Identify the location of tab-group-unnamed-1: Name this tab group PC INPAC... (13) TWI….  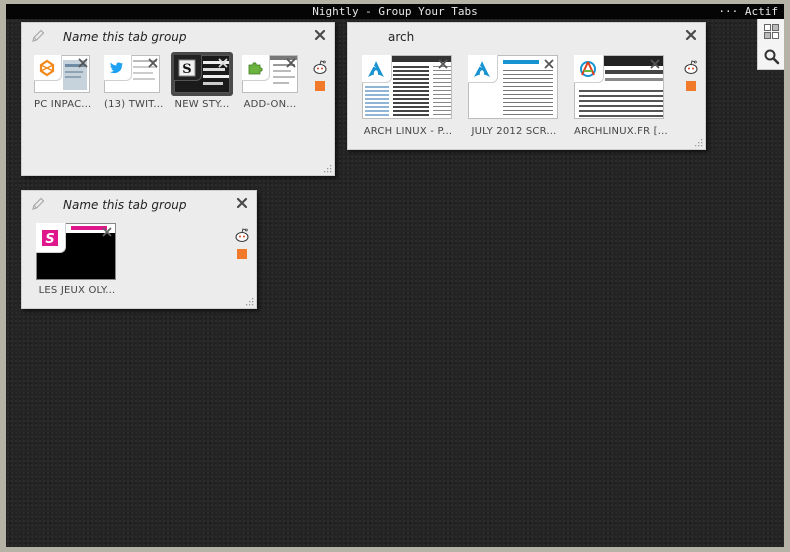
(178, 99).